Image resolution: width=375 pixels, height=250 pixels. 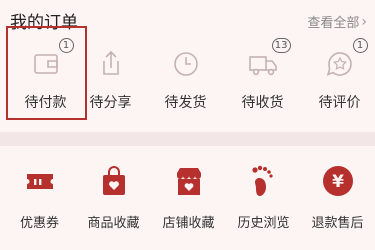 I want to click on tool-coupon: 优惠券, so click(x=39, y=196).